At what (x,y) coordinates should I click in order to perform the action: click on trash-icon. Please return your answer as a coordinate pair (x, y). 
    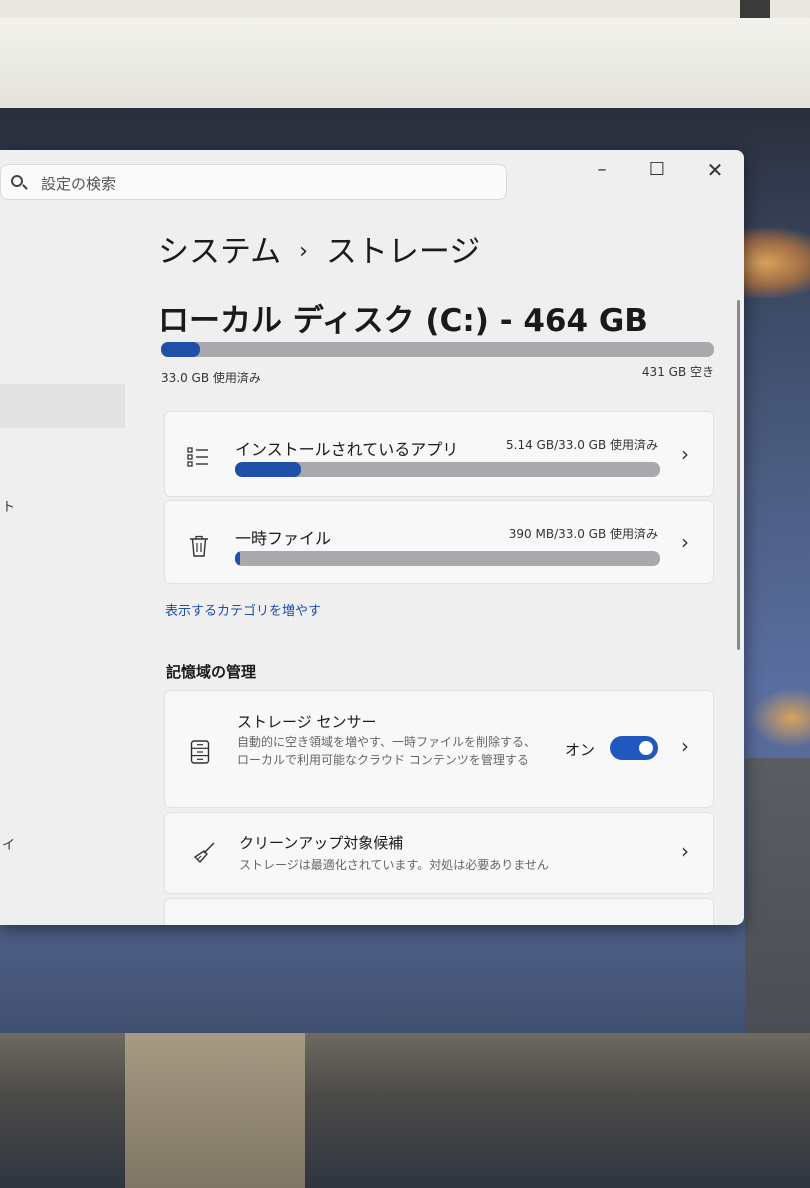
    Looking at the image, I should click on (199, 546).